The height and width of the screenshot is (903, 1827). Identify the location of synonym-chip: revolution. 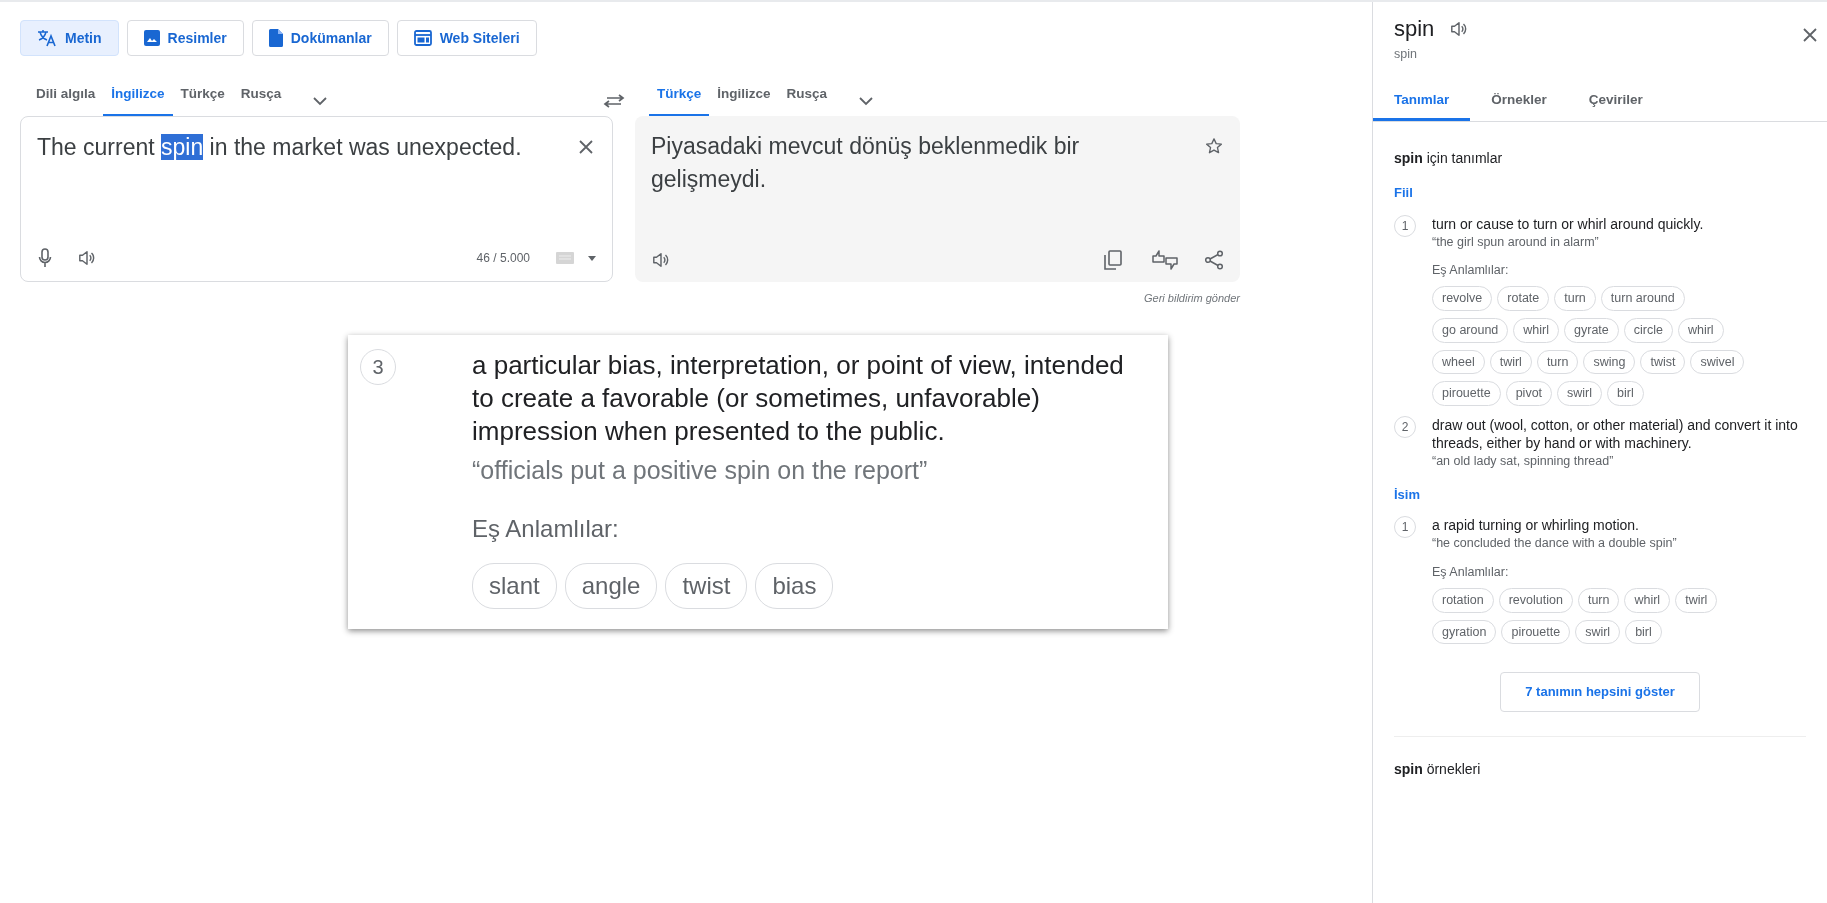
(1535, 600).